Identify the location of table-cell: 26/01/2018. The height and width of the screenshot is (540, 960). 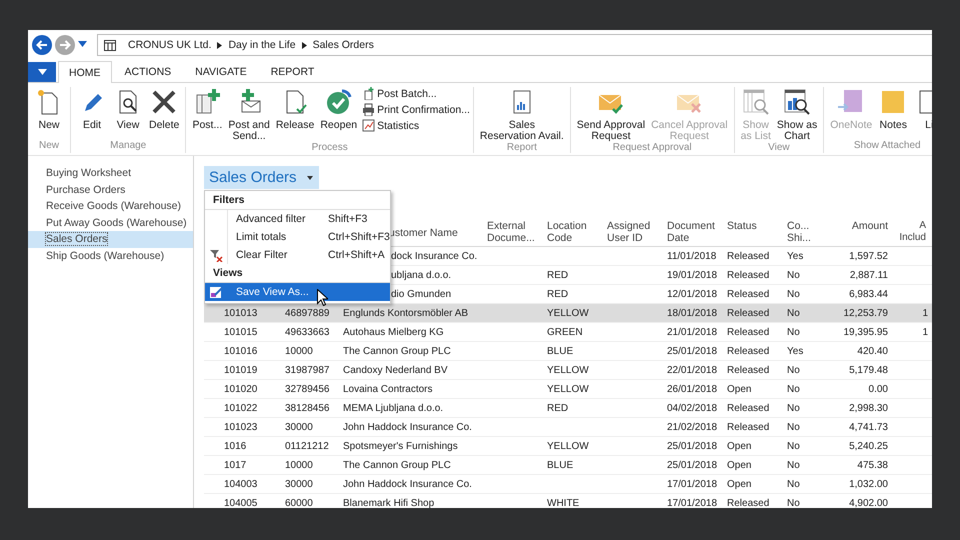
(692, 389).